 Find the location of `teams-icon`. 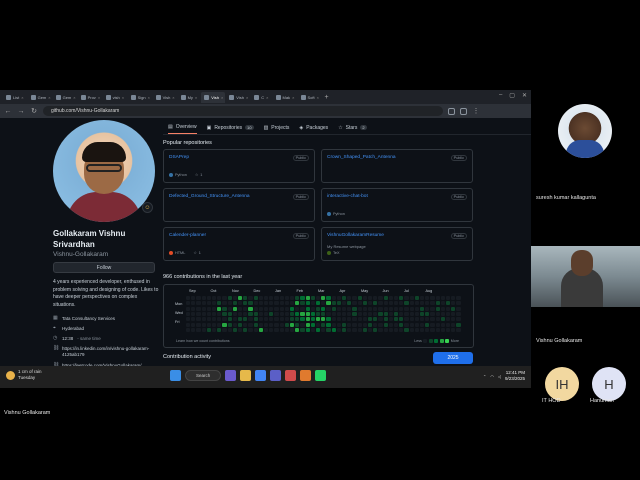

teams-icon is located at coordinates (275, 375).